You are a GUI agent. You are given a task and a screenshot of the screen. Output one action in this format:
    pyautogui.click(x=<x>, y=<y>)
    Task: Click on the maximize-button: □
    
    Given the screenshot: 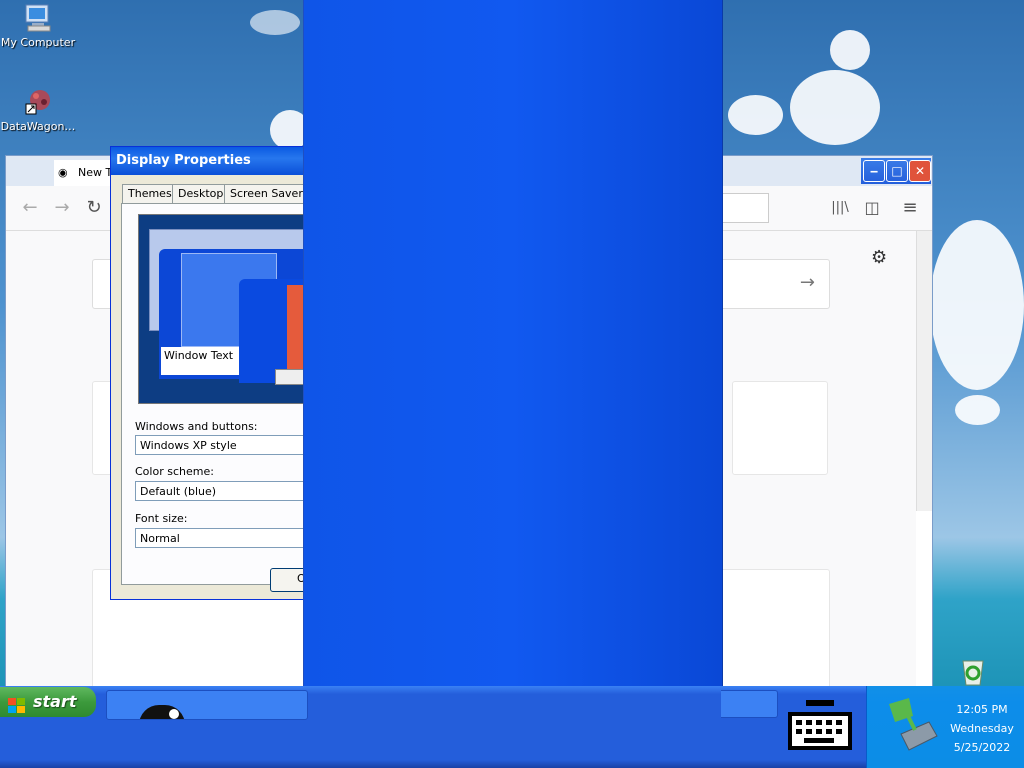 What is the action you would take?
    pyautogui.click(x=897, y=171)
    